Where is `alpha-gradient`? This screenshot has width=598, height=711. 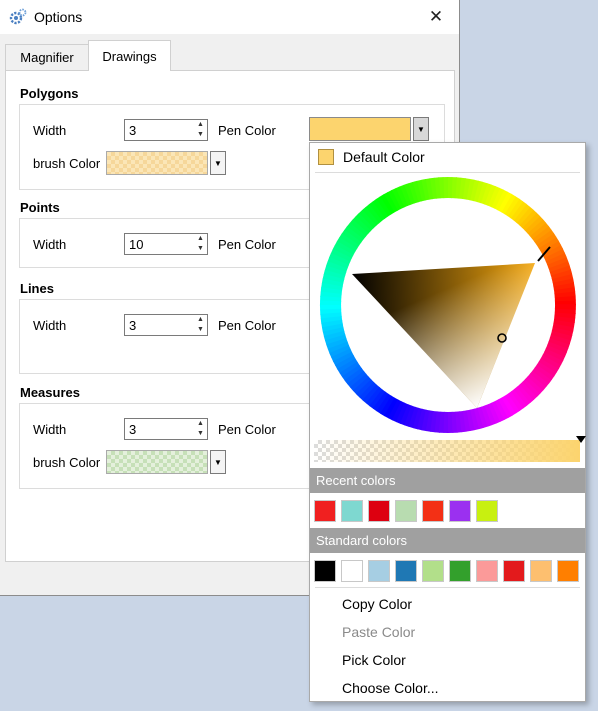 alpha-gradient is located at coordinates (447, 451).